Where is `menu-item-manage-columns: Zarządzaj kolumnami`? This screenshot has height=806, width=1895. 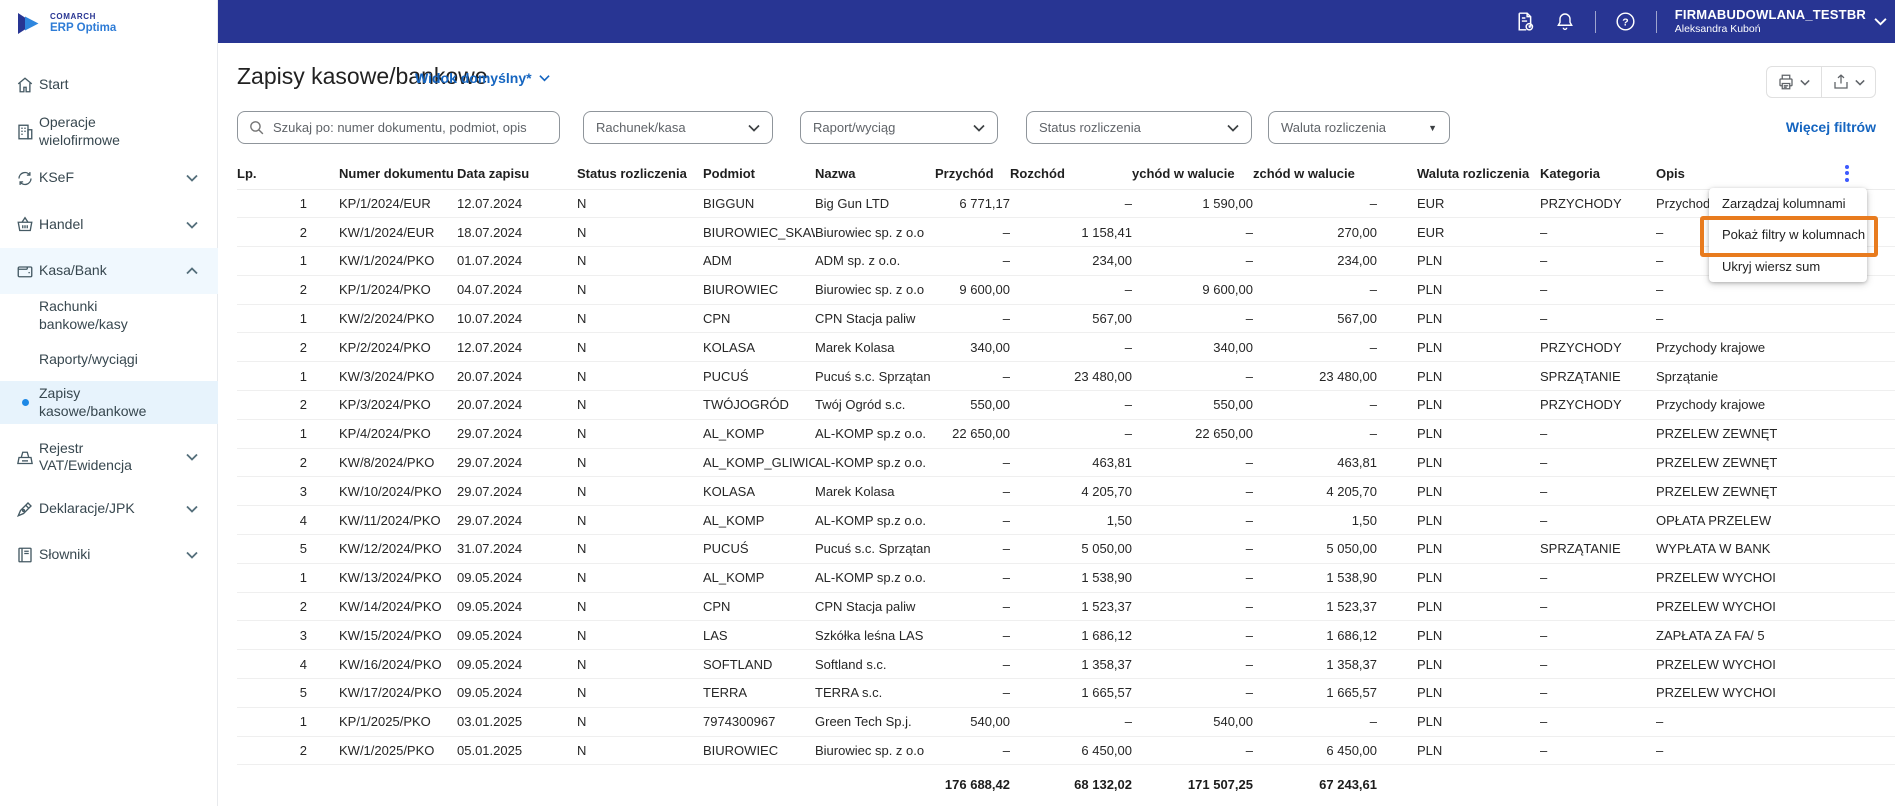
menu-item-manage-columns: Zarządzaj kolumnami is located at coordinates (1788, 203).